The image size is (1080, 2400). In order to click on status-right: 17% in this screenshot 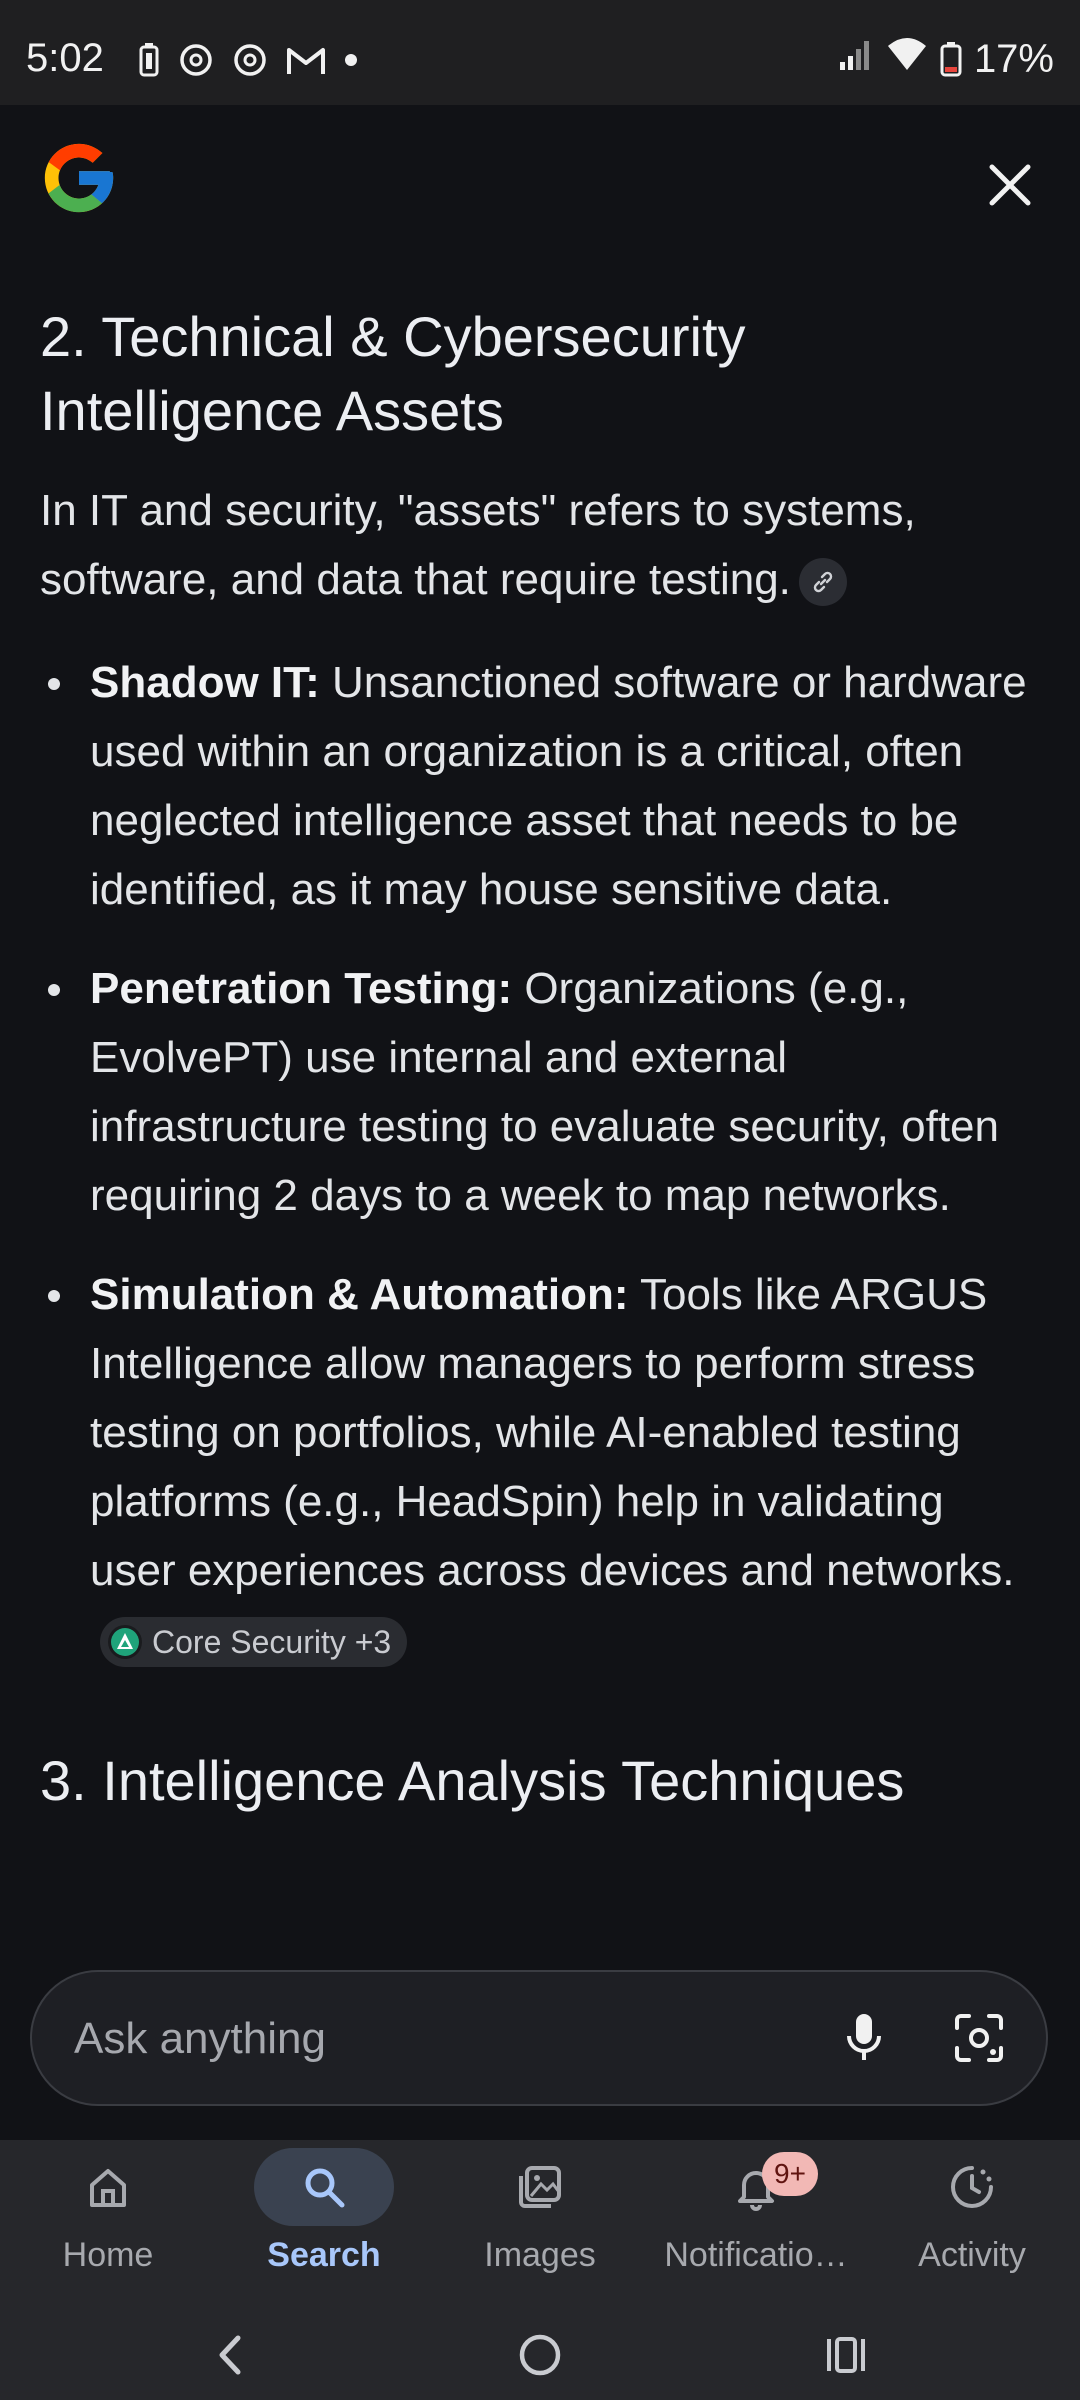, I will do `click(946, 59)`.